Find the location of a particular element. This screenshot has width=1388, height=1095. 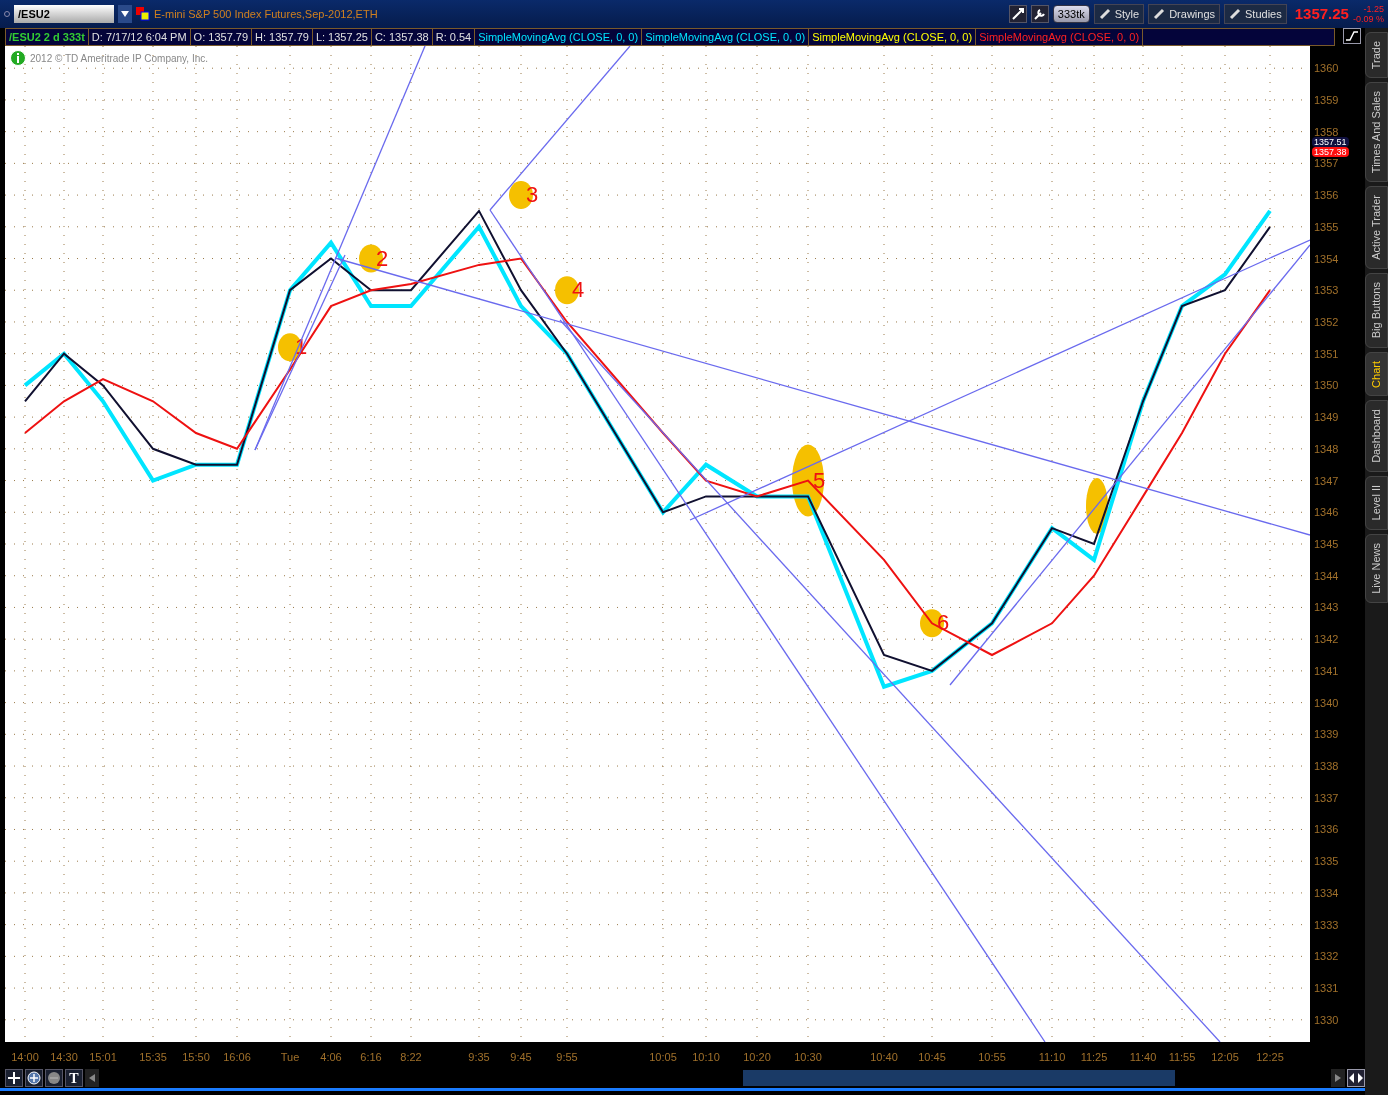

price-axis-label: 1345 is located at coordinates (1326, 544).